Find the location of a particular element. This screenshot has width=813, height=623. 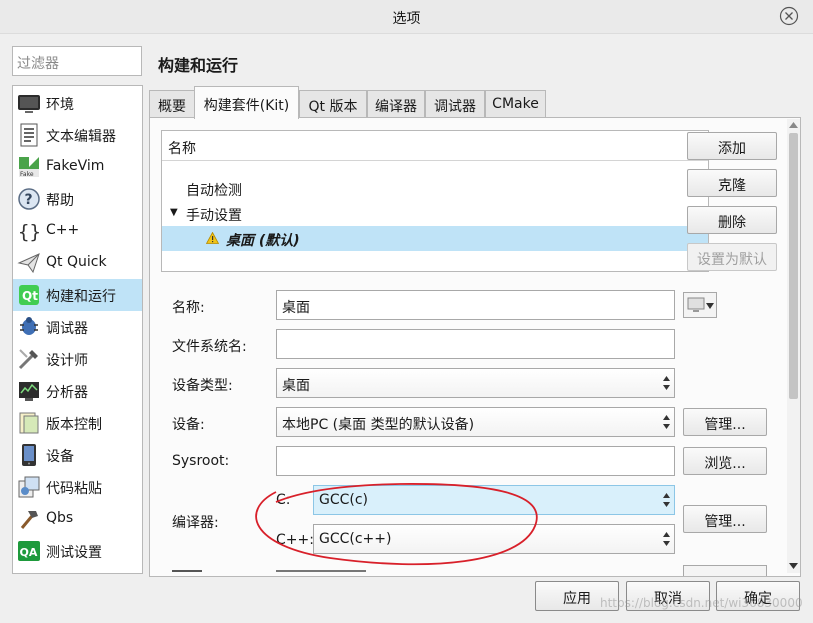

name-field: 桌面 is located at coordinates (475, 305).